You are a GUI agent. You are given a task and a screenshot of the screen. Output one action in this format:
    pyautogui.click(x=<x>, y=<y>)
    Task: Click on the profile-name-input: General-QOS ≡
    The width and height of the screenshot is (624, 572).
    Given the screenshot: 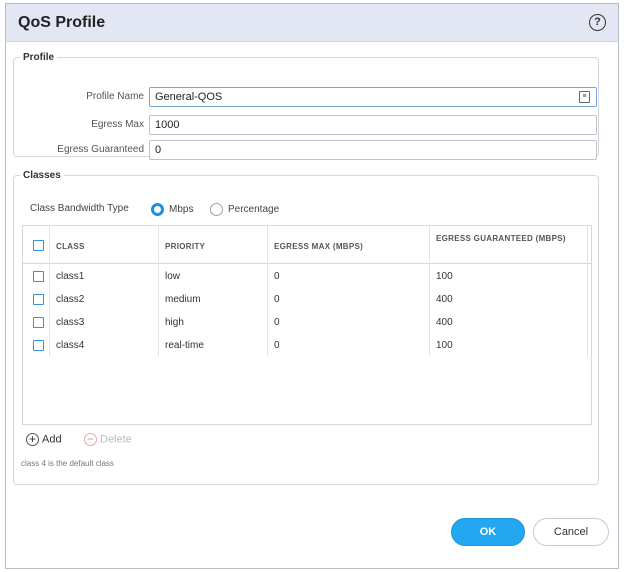 What is the action you would take?
    pyautogui.click(x=373, y=97)
    